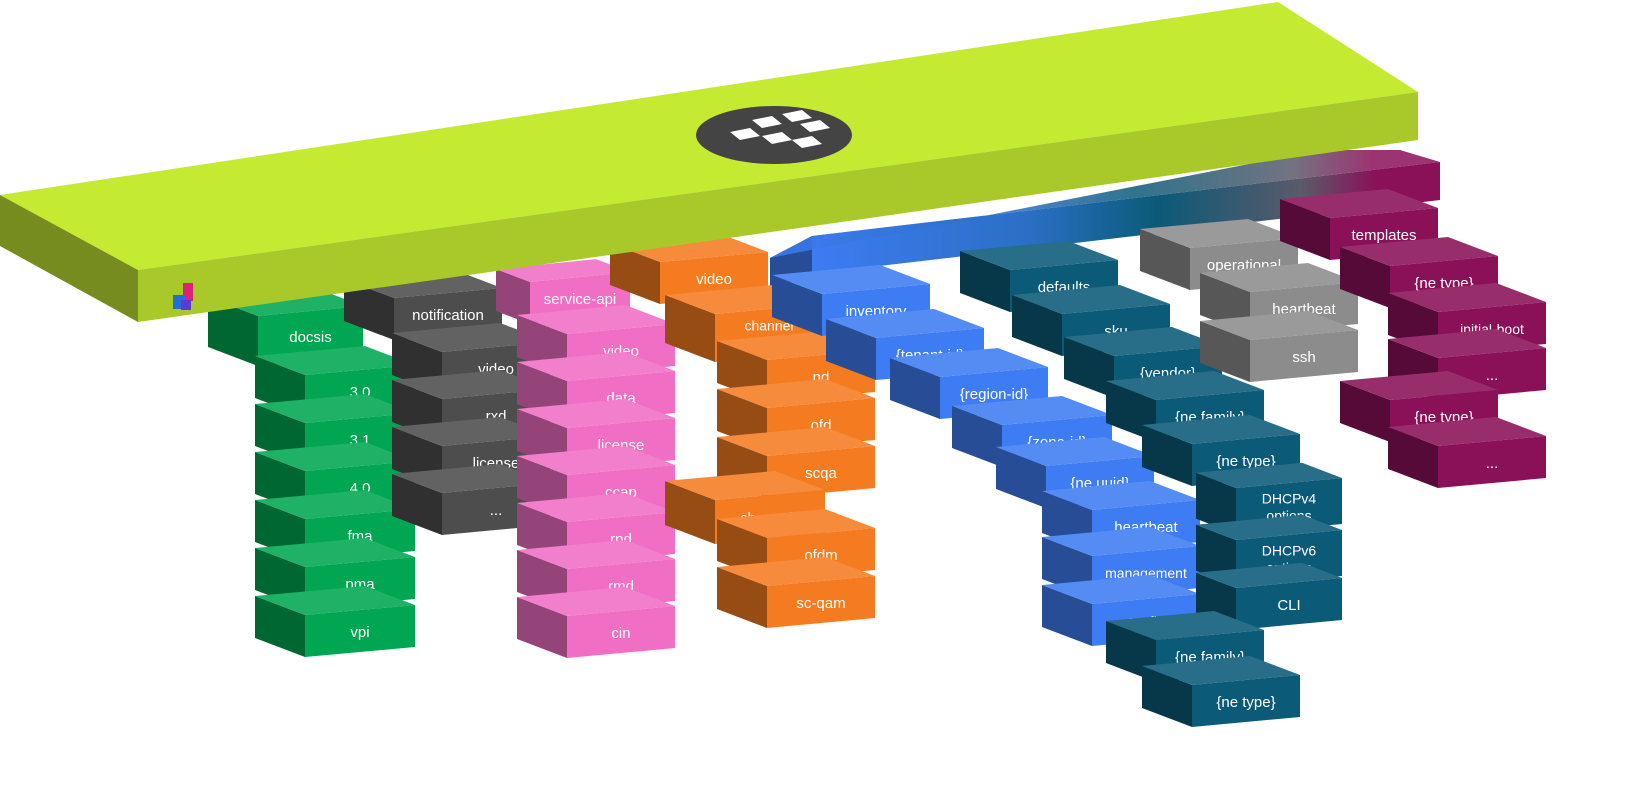  Describe the element at coordinates (1221, 691) in the screenshot. I see `defaults-item-9: {ne type}` at that location.